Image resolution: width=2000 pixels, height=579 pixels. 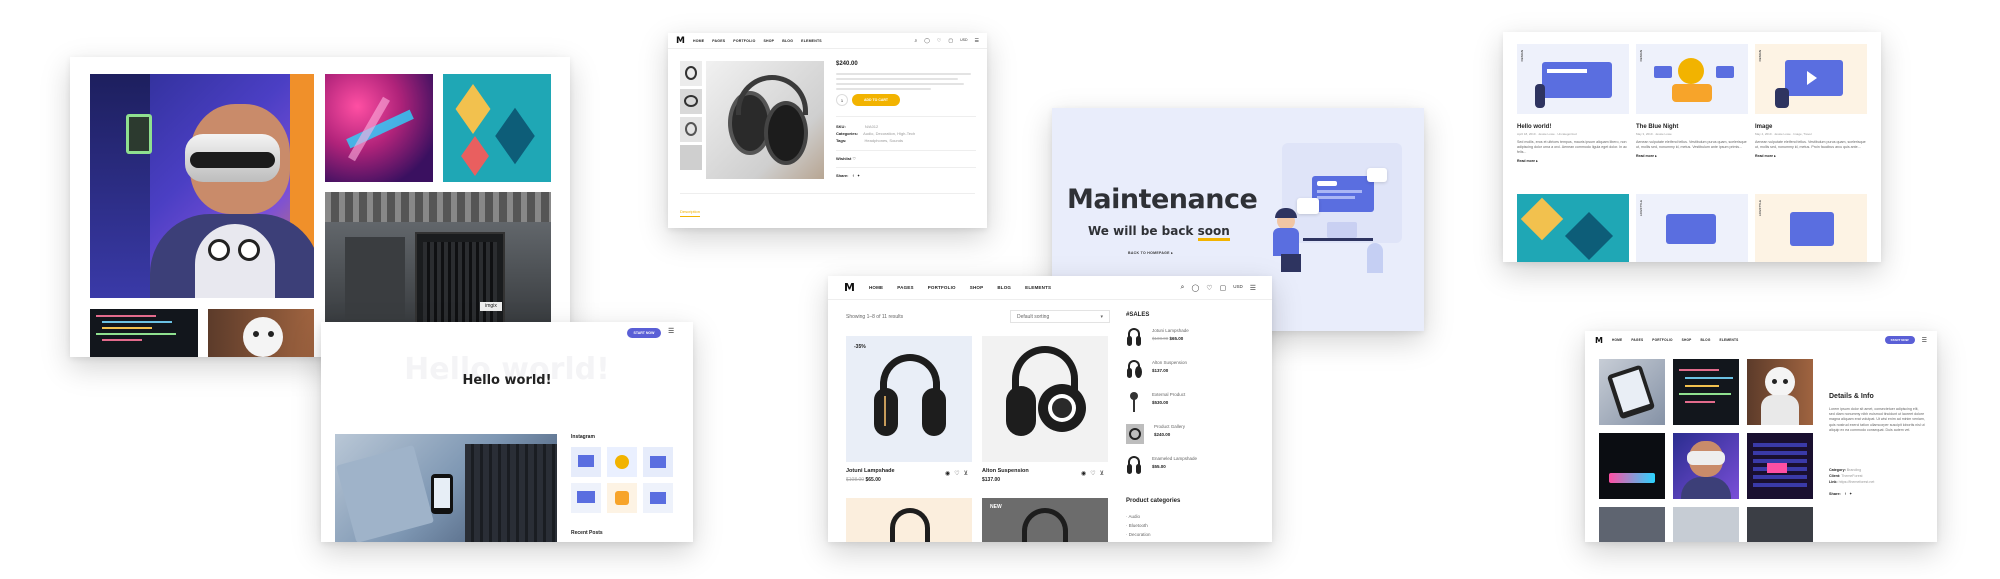 What do you see at coordinates (202, 186) in the screenshot?
I see `vr-headset-photo` at bounding box center [202, 186].